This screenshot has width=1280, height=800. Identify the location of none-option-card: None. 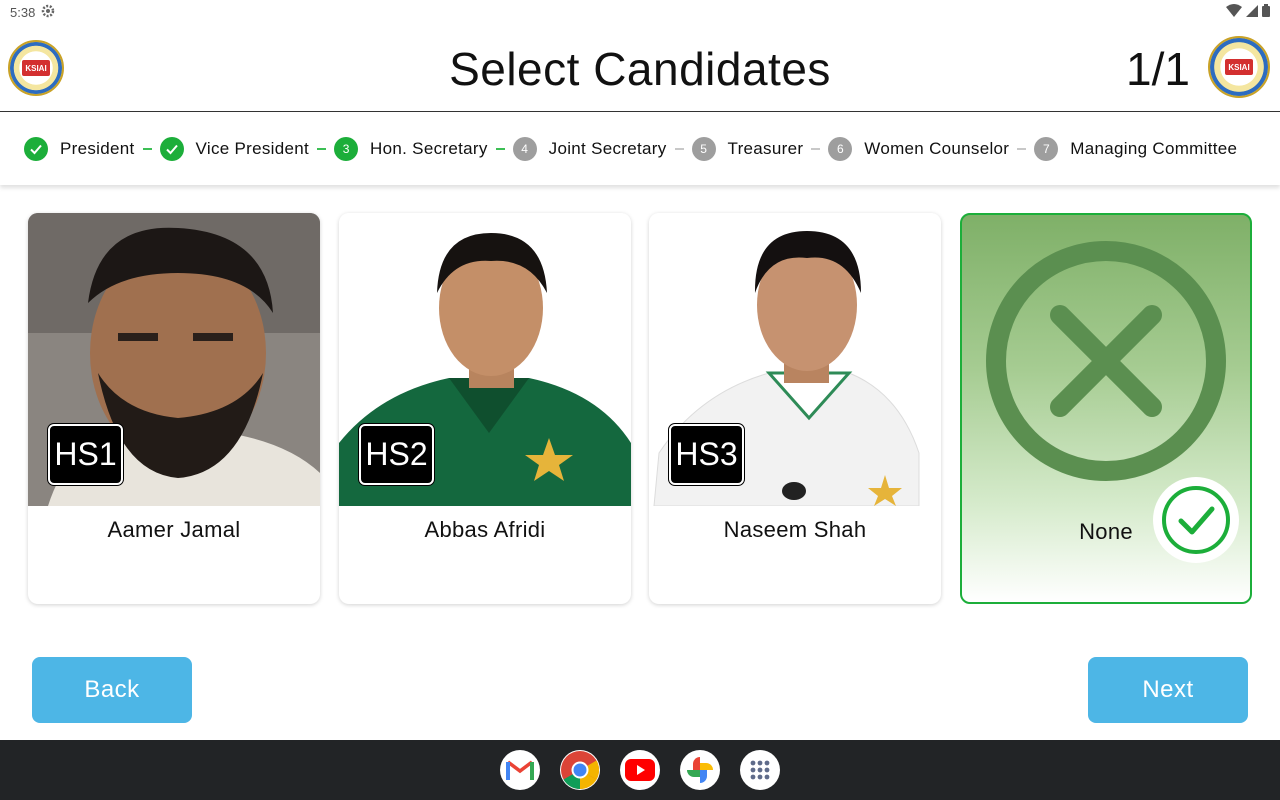
(1106, 408).